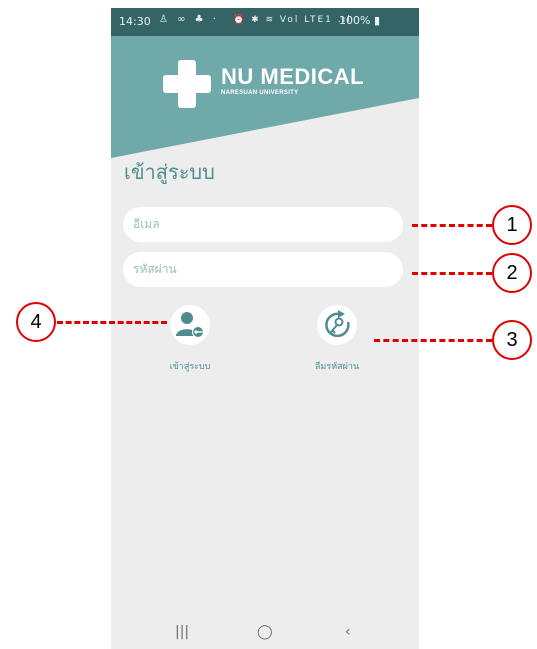 The height and width of the screenshot is (649, 537). What do you see at coordinates (169, 172) in the screenshot?
I see `page-title: เข้าสู่ระบบ` at bounding box center [169, 172].